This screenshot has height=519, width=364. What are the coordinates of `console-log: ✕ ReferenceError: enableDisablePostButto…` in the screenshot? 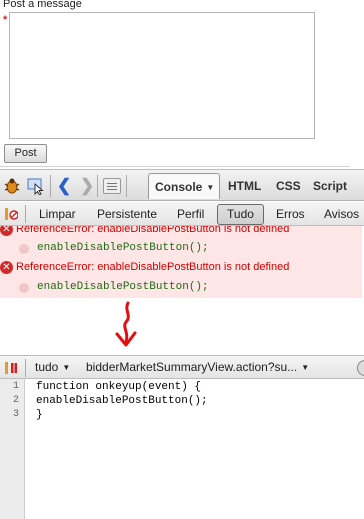 It's located at (182, 262).